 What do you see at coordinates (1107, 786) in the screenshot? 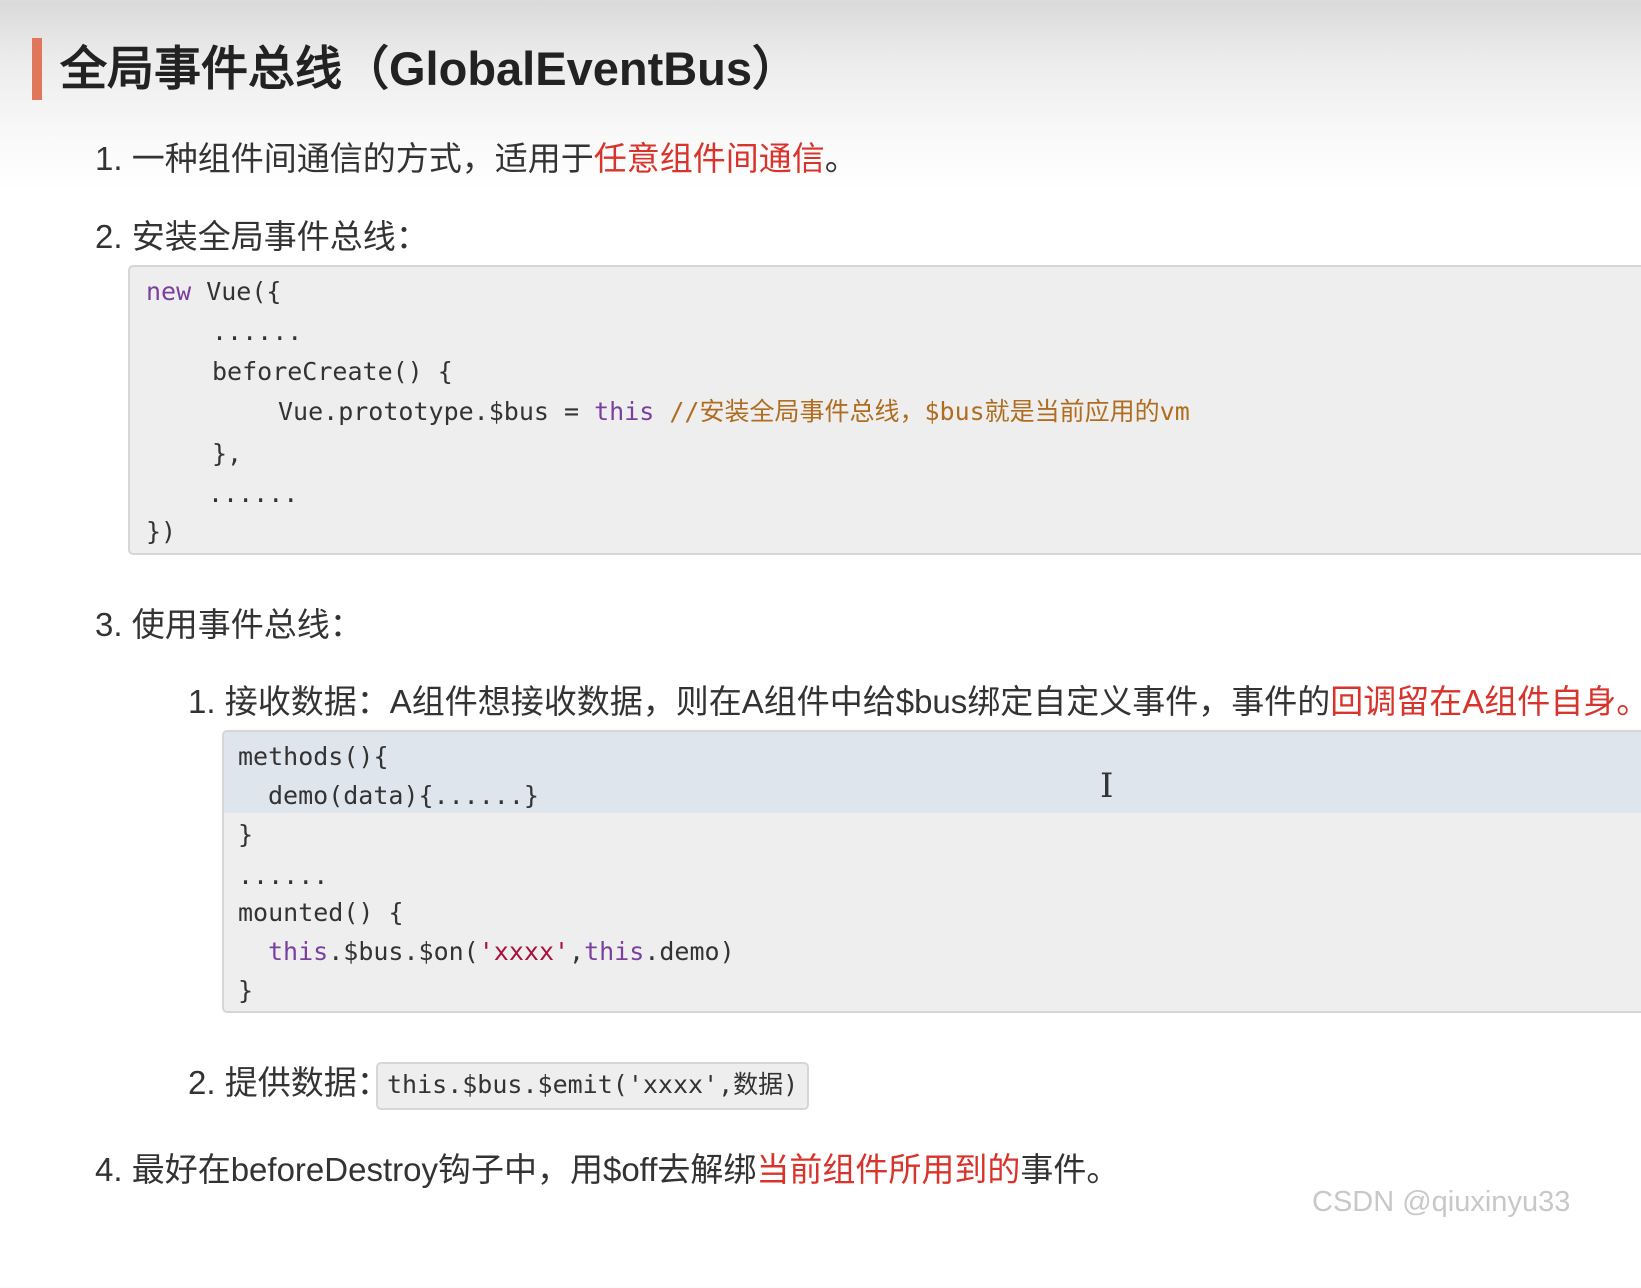
I see `text-cursor-icon: I` at bounding box center [1107, 786].